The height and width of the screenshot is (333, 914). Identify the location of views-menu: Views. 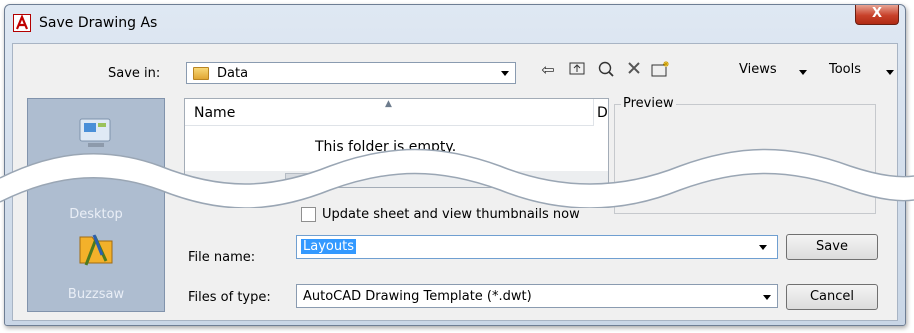
(758, 69).